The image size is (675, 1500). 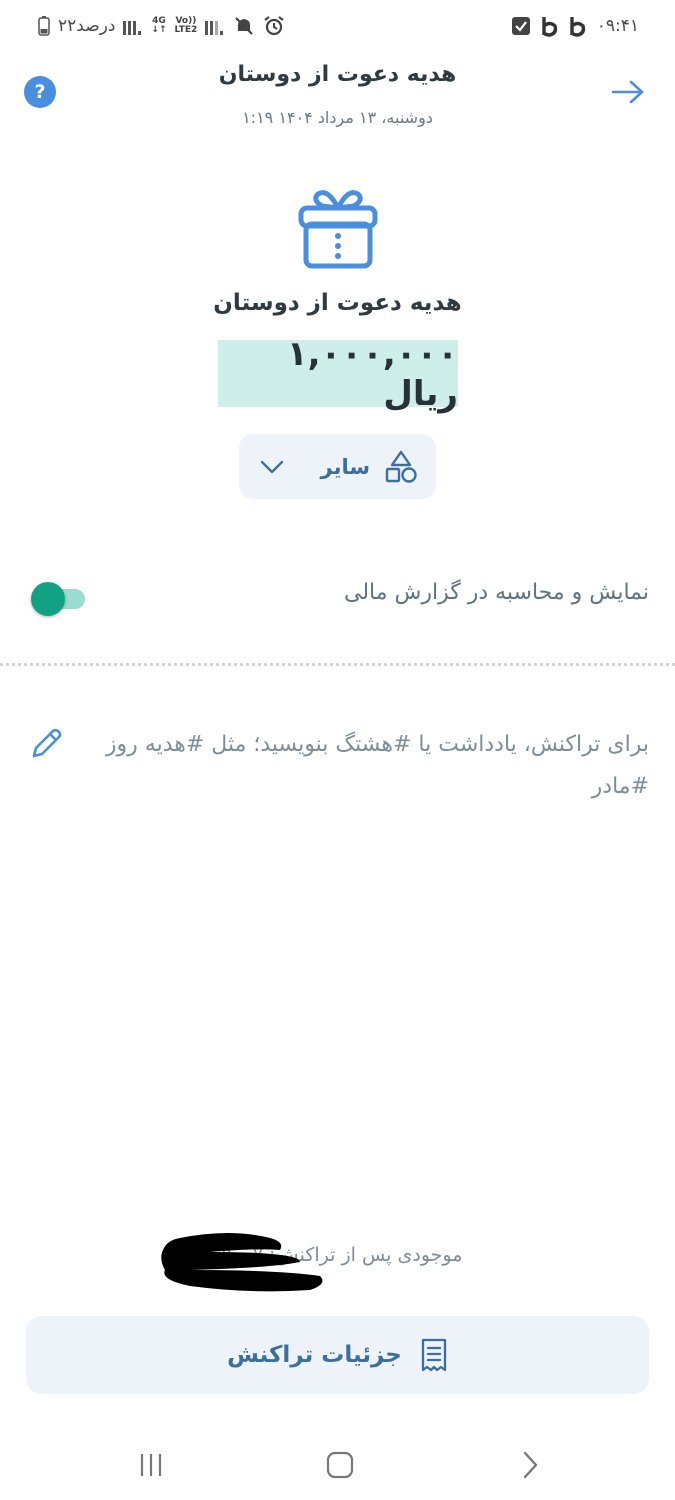 I want to click on home-icon, so click(x=340, y=1465).